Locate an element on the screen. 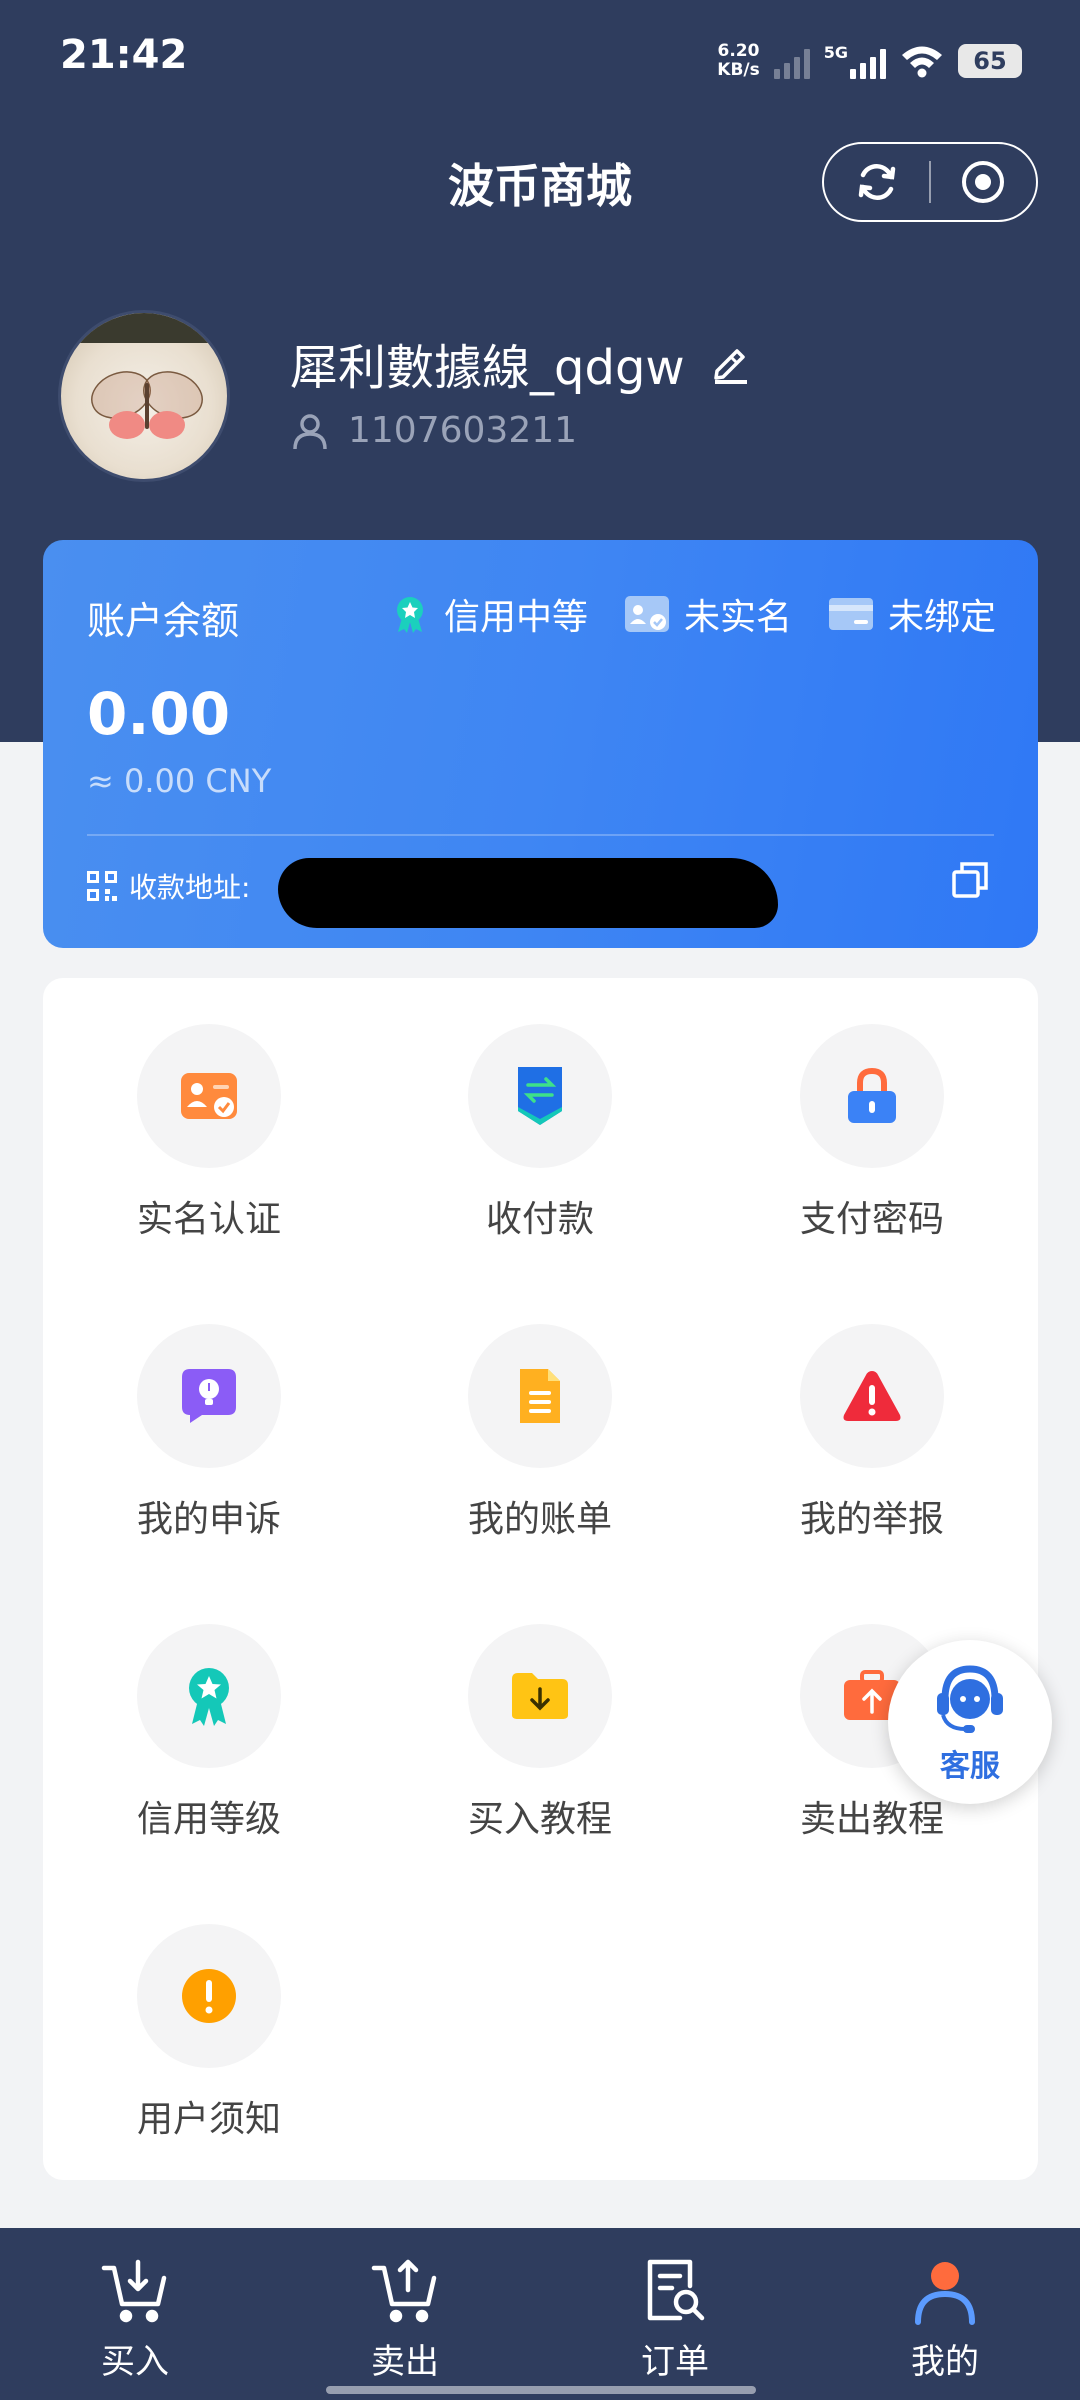 The height and width of the screenshot is (2400, 1080). status-icons: 6.20 KB/s 5G 65 is located at coordinates (869, 61).